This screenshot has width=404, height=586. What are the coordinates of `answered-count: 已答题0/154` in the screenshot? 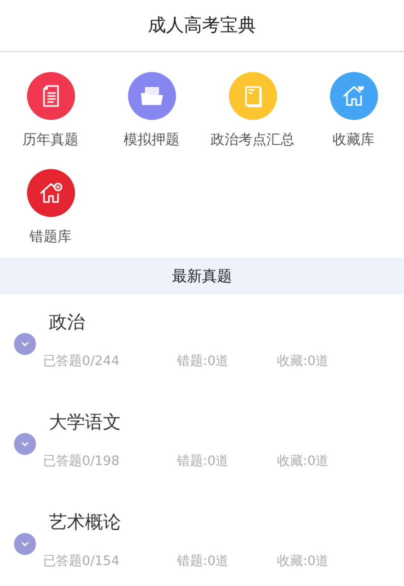 It's located at (81, 562).